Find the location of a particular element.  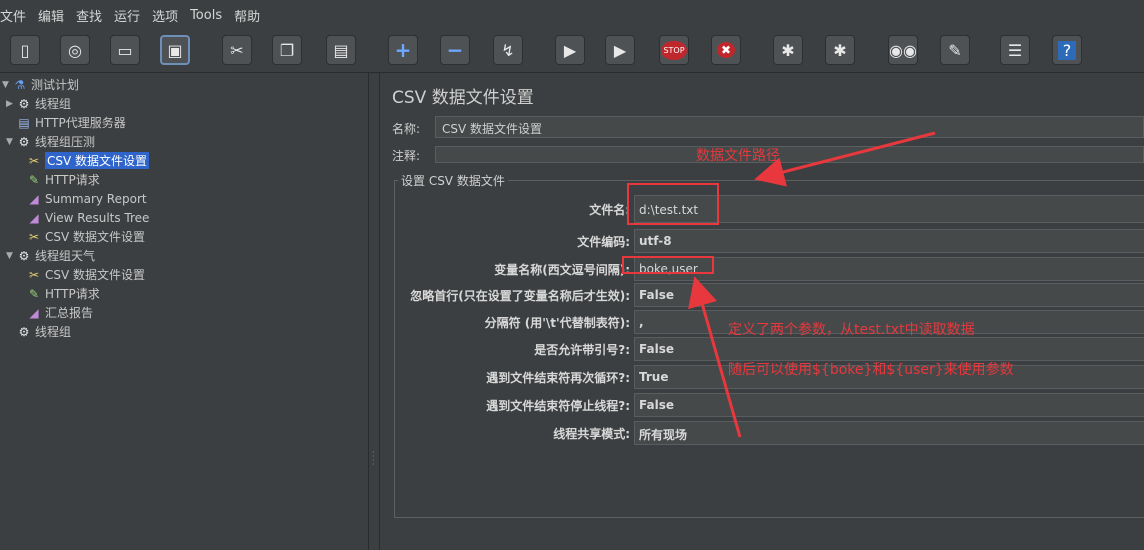

arrow-to-varnames is located at coordinates (715, 357).